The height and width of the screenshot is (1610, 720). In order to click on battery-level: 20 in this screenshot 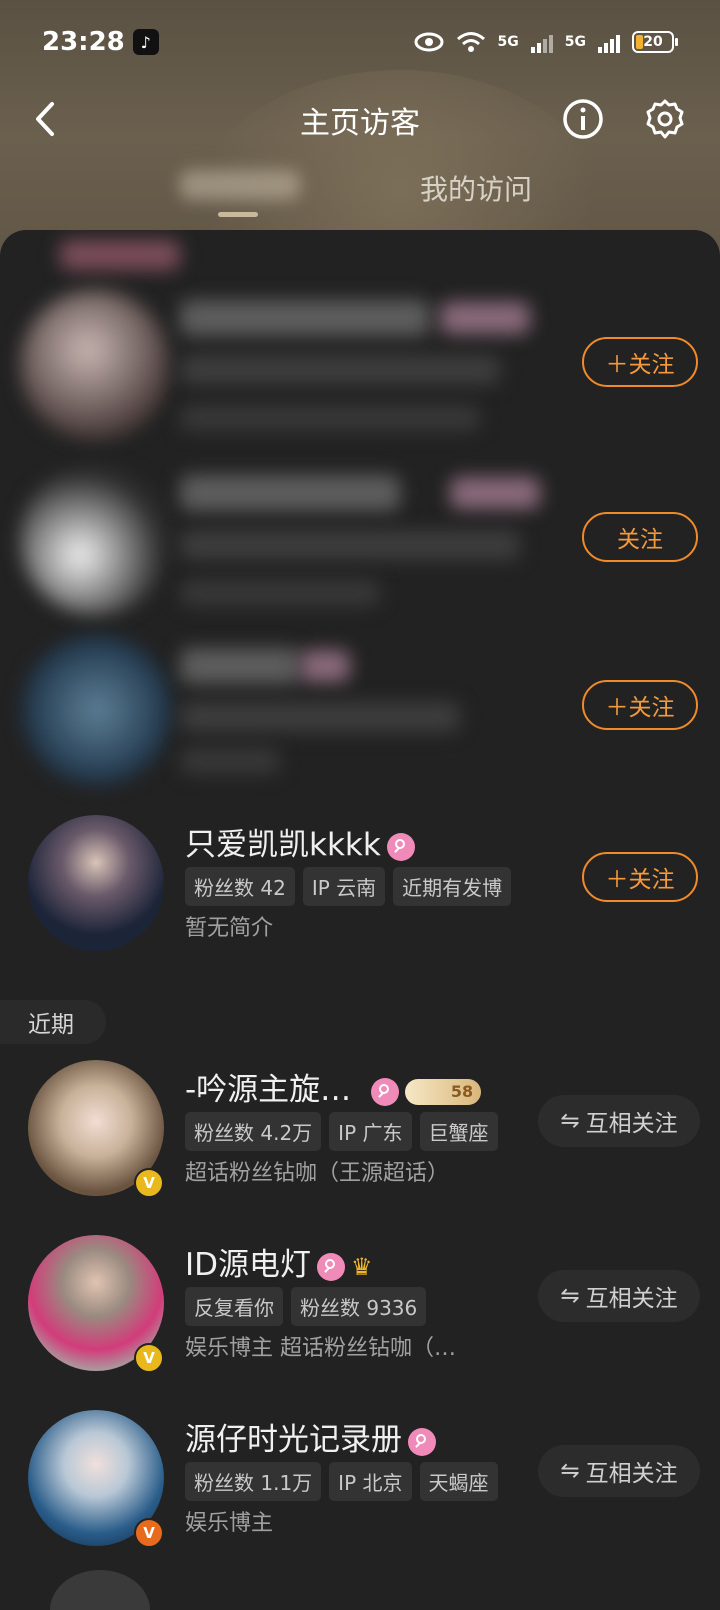, I will do `click(653, 42)`.